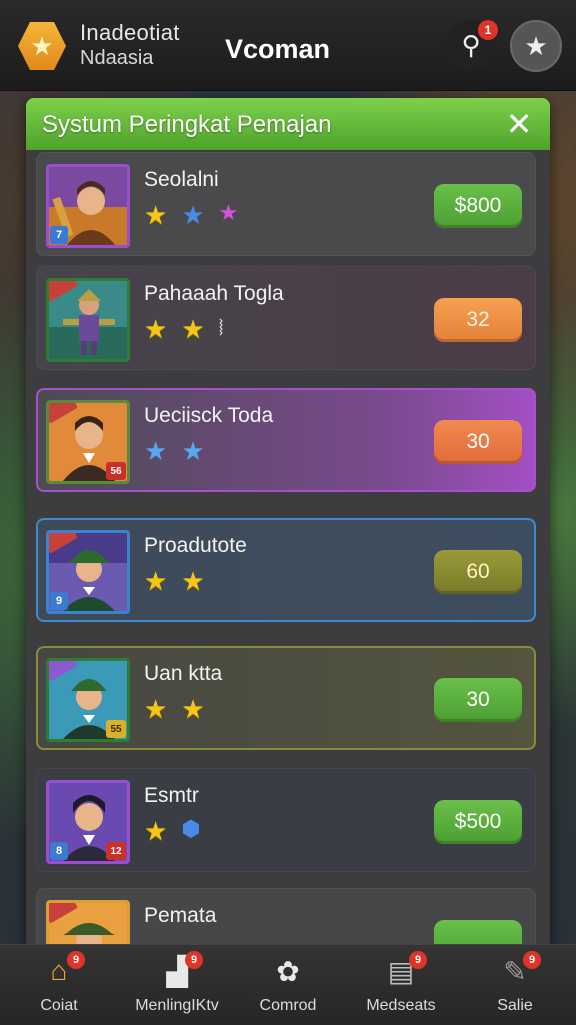 This screenshot has width=576, height=1025. Describe the element at coordinates (286, 570) in the screenshot. I see `player-row: 9 Proadutote ★ ★ 60` at that location.